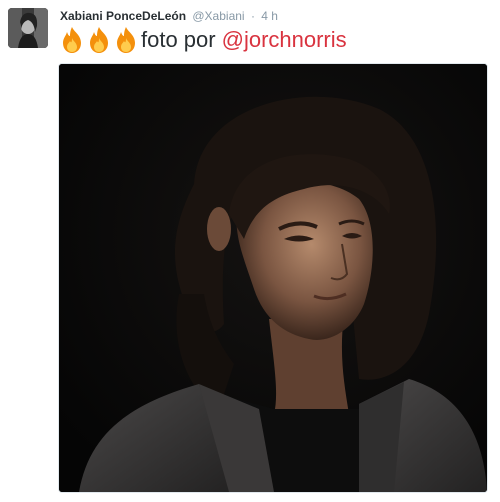  What do you see at coordinates (178, 39) in the screenshot?
I see `tweet-body-text: foto por` at bounding box center [178, 39].